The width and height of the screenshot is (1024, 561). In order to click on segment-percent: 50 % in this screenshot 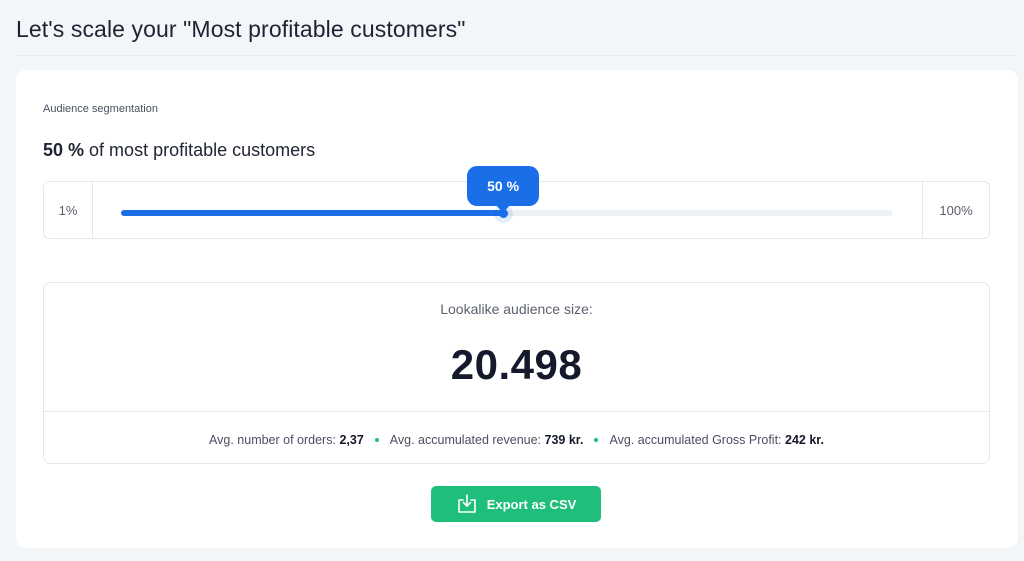, I will do `click(64, 150)`.